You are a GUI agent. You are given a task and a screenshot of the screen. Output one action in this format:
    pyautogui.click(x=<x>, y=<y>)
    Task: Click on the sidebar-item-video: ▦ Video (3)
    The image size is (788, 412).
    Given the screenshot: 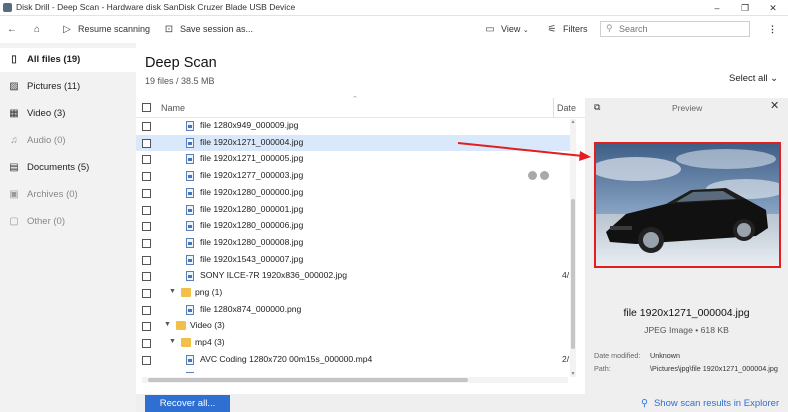 What is the action you would take?
    pyautogui.click(x=68, y=114)
    